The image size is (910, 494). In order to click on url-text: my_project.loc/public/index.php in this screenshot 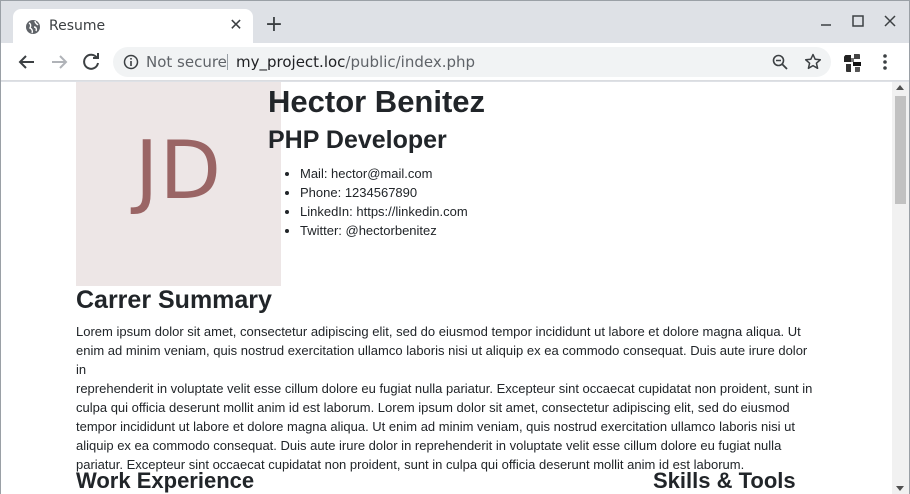, I will do `click(355, 62)`.